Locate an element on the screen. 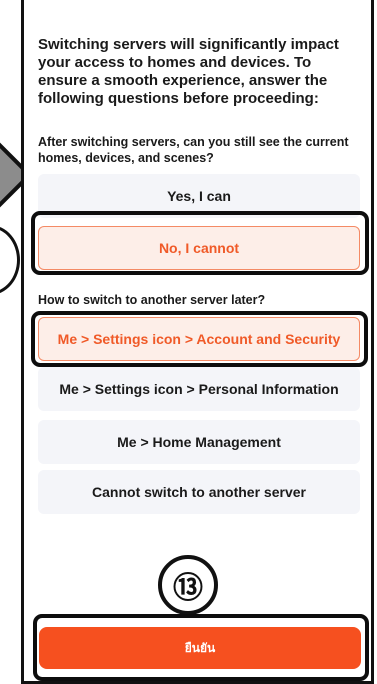 The height and width of the screenshot is (684, 377). question-2-text: How to switch to another server later? is located at coordinates (152, 300).